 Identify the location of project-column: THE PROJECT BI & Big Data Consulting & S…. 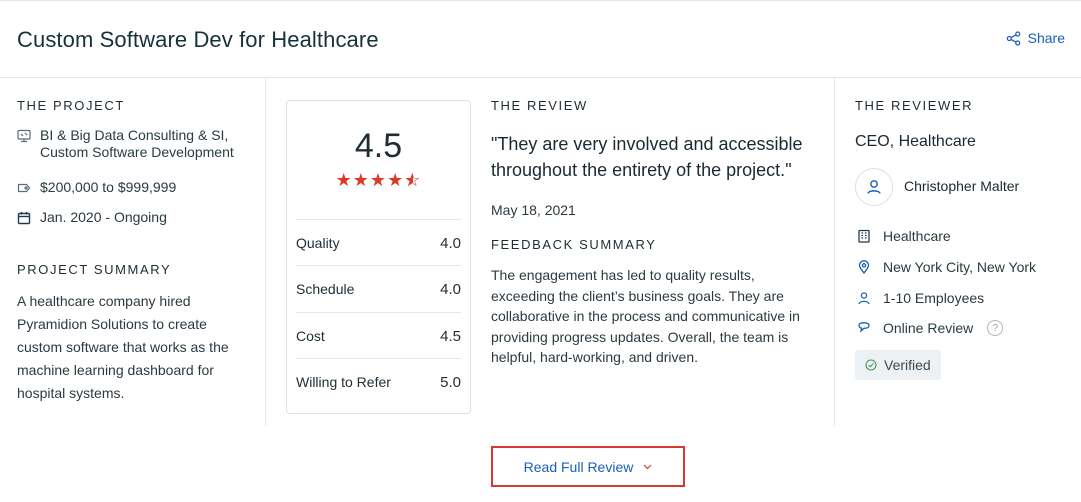
(134, 249).